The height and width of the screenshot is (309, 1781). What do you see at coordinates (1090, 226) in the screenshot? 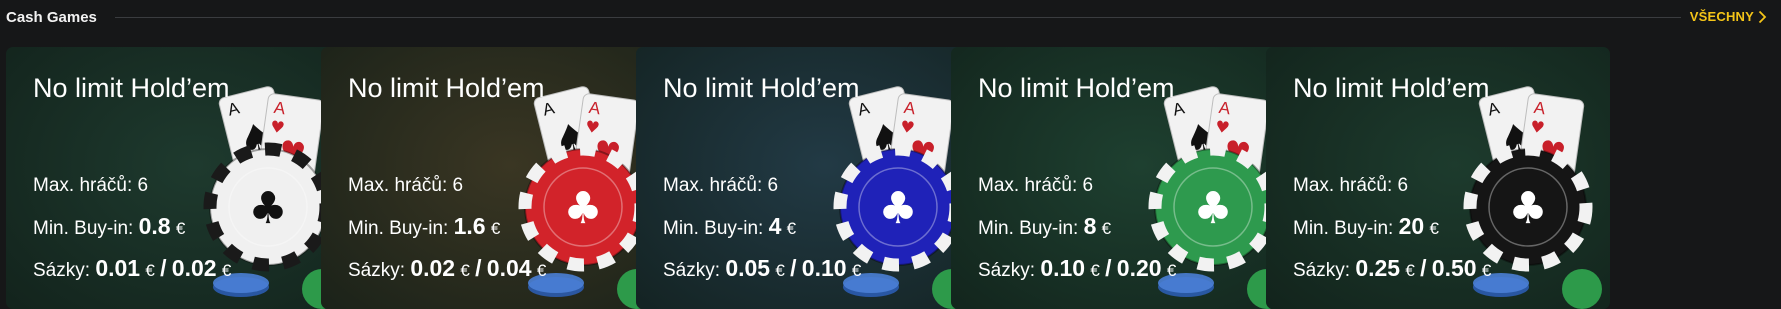
I see `min-buyin-value: 8` at bounding box center [1090, 226].